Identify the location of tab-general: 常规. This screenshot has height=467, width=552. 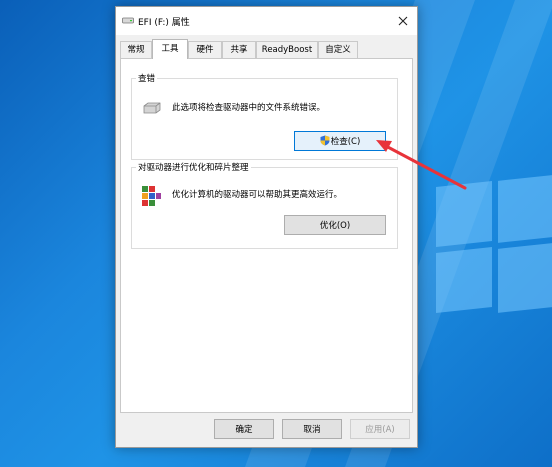
(136, 49).